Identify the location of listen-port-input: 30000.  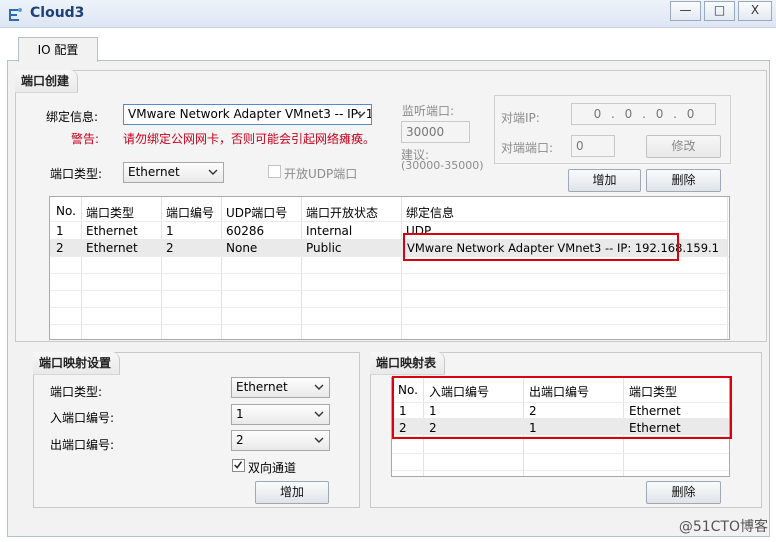
(435, 132).